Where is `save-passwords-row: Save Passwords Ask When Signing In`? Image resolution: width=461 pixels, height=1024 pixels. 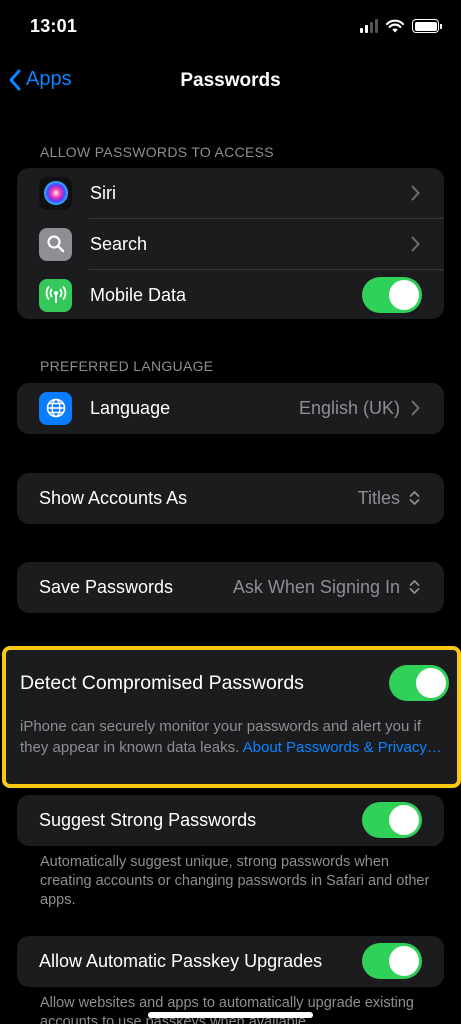 save-passwords-row: Save Passwords Ask When Signing In is located at coordinates (230, 587).